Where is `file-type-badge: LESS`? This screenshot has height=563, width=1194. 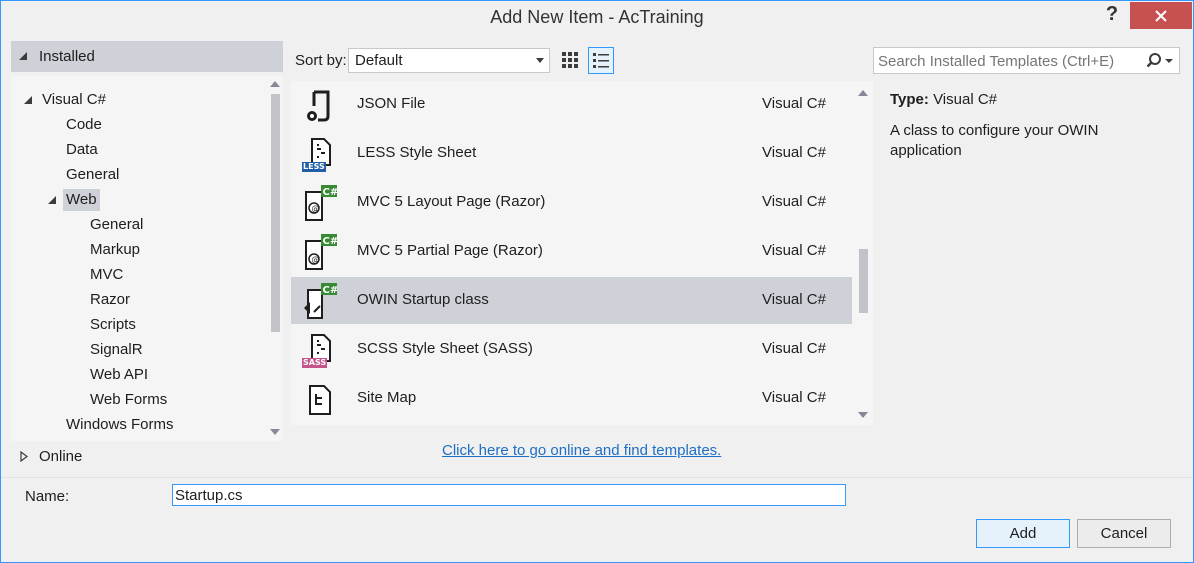 file-type-badge: LESS is located at coordinates (314, 167).